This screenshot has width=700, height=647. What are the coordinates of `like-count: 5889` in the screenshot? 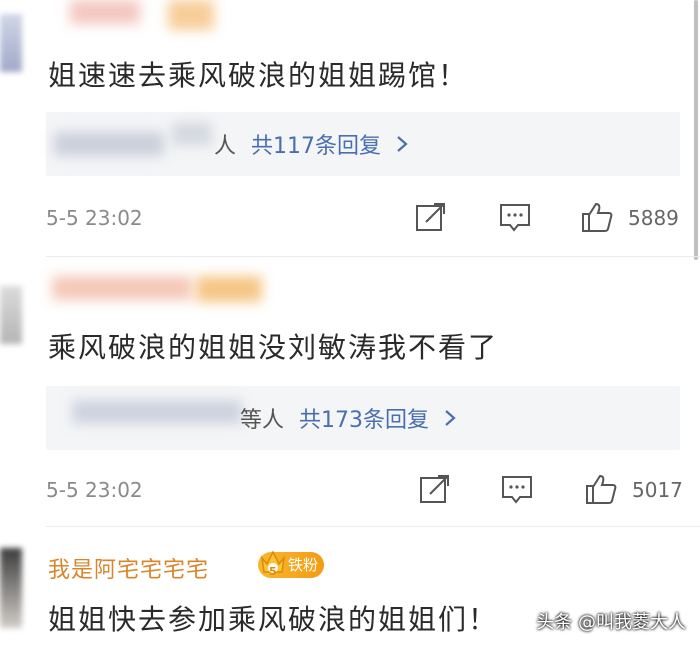 It's located at (653, 218).